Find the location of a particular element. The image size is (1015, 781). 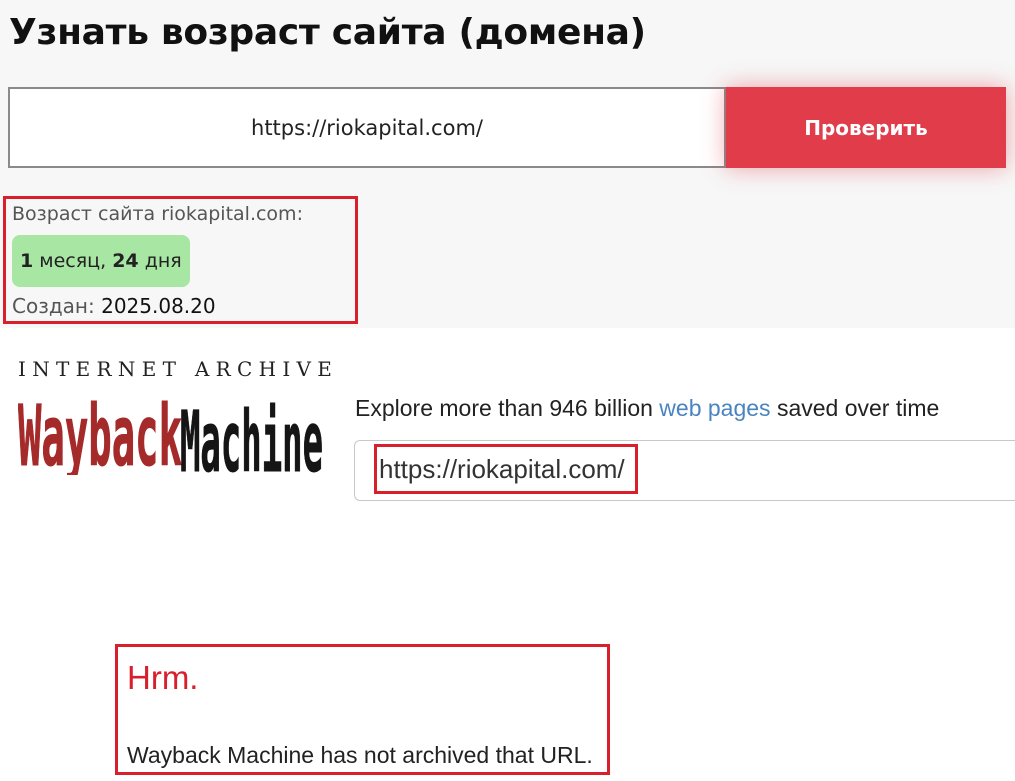

created-line: Создан: 2025.08.20 is located at coordinates (114, 306).